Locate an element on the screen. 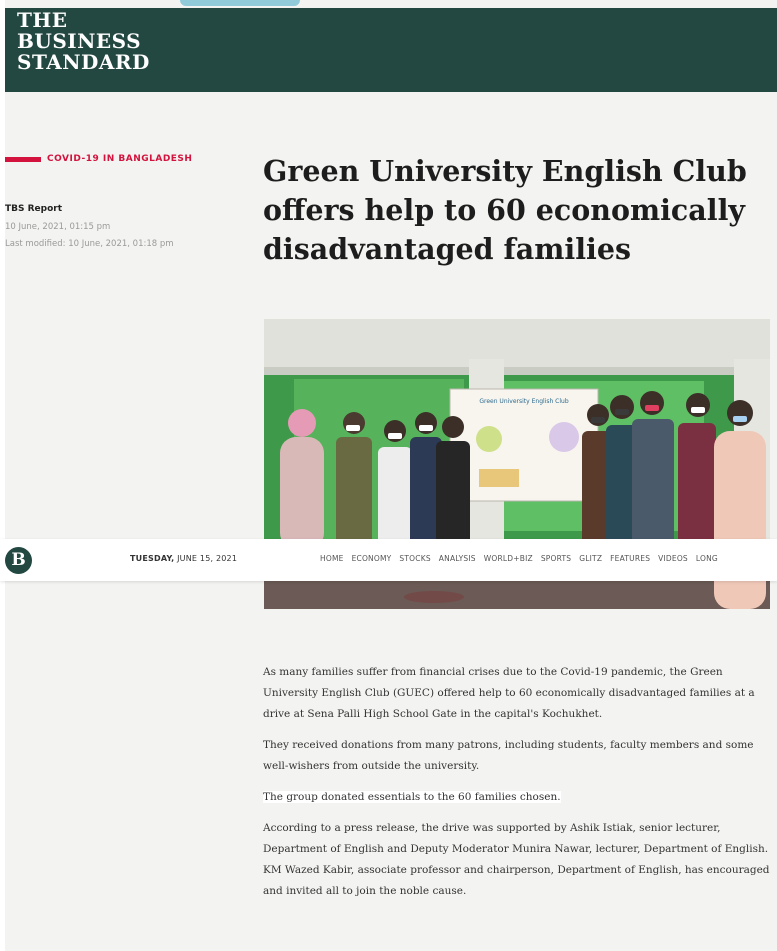 The height and width of the screenshot is (951, 777). section-tag: COVID-19 IN BANGLADESH is located at coordinates (98, 159).